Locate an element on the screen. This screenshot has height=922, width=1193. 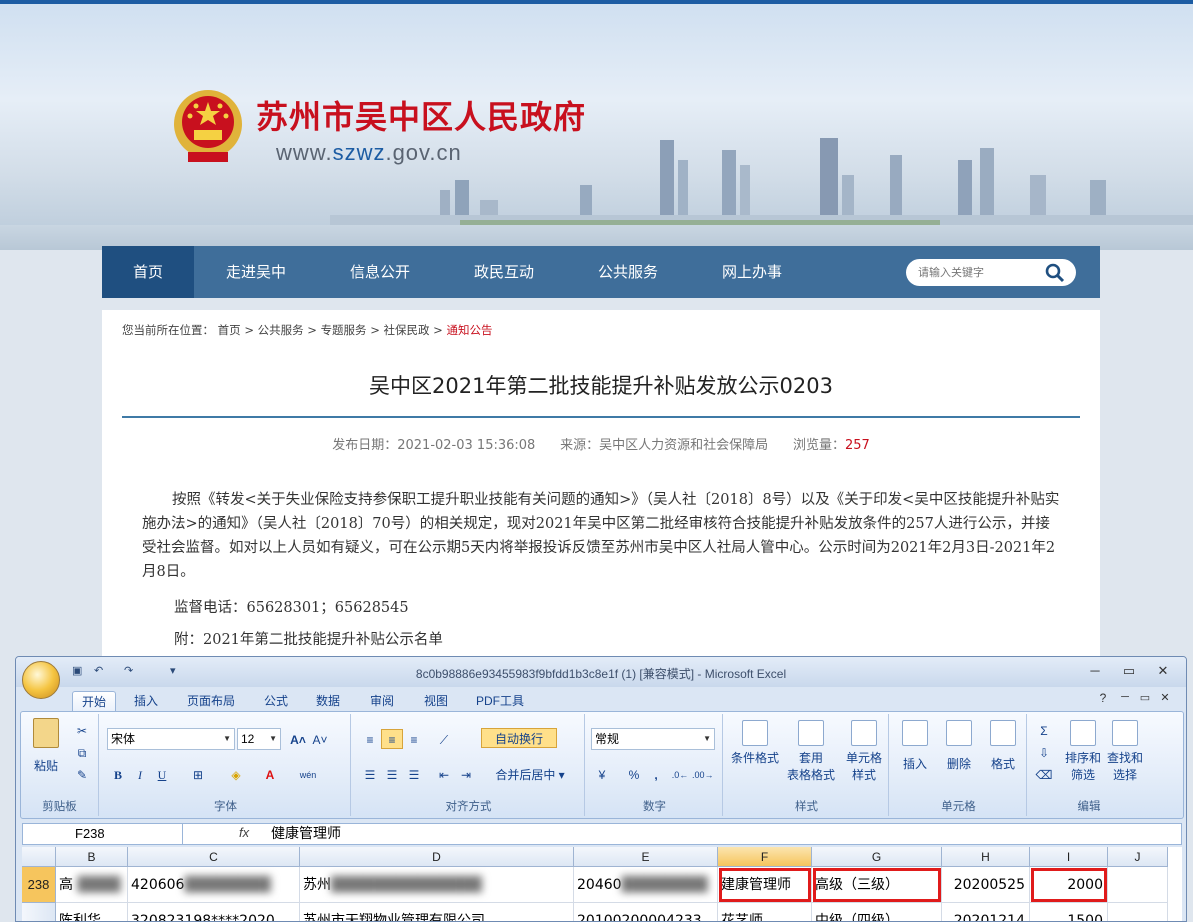
close-icon: ✕ is located at coordinates (1163, 672).